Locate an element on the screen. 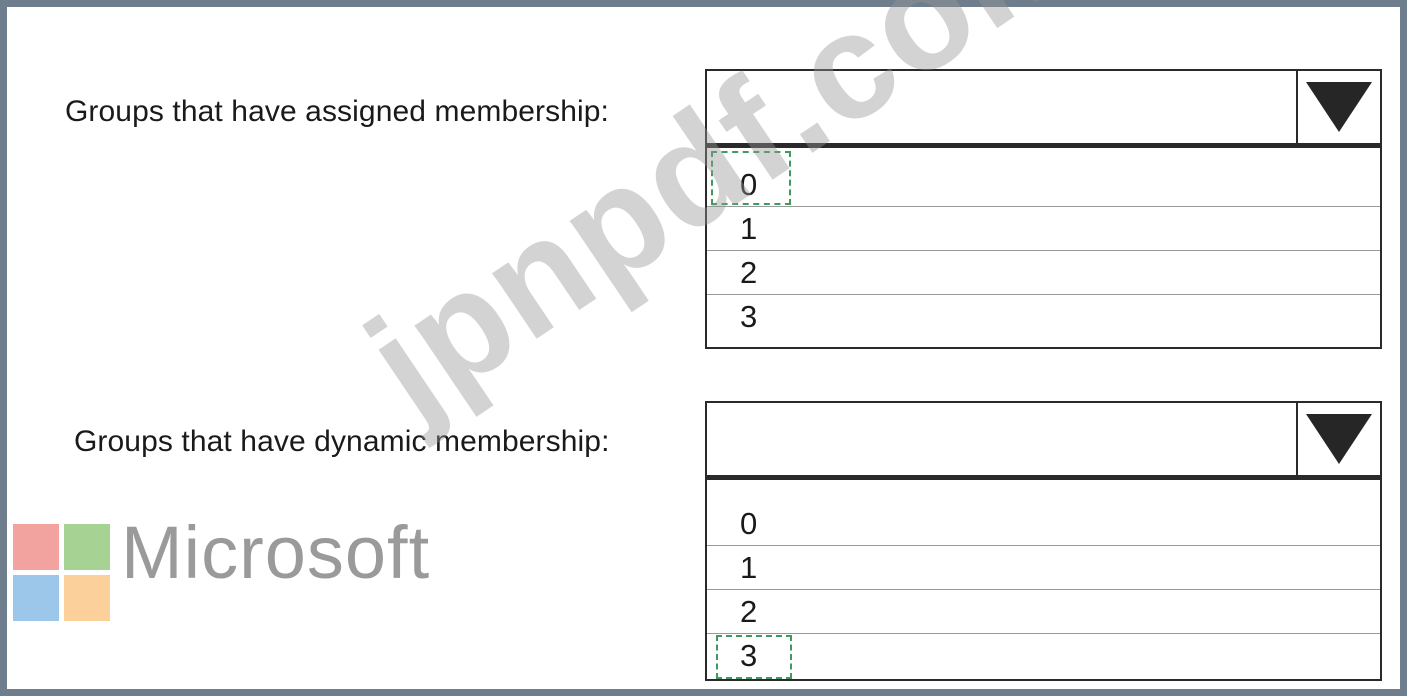  logo-square-yellow is located at coordinates (87, 598).